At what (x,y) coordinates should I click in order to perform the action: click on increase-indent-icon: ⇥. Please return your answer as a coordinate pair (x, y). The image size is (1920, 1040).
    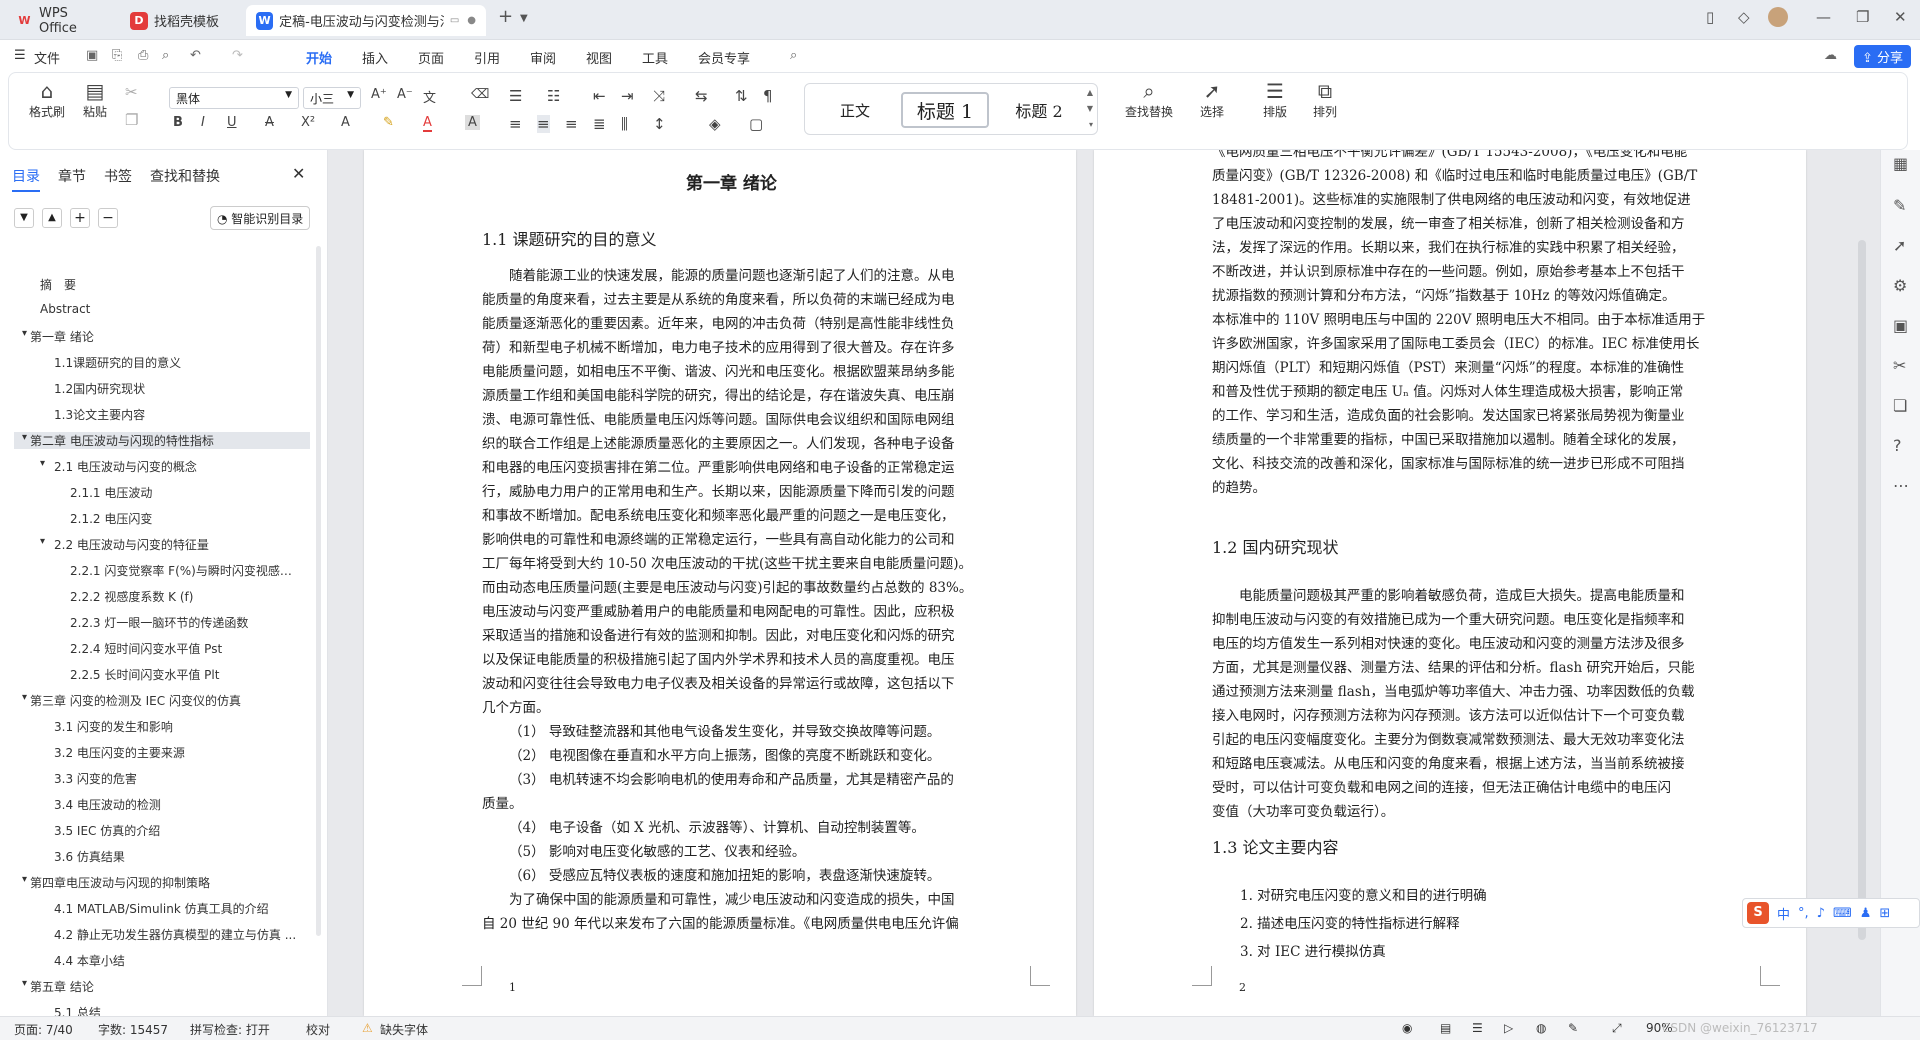
    Looking at the image, I should click on (627, 96).